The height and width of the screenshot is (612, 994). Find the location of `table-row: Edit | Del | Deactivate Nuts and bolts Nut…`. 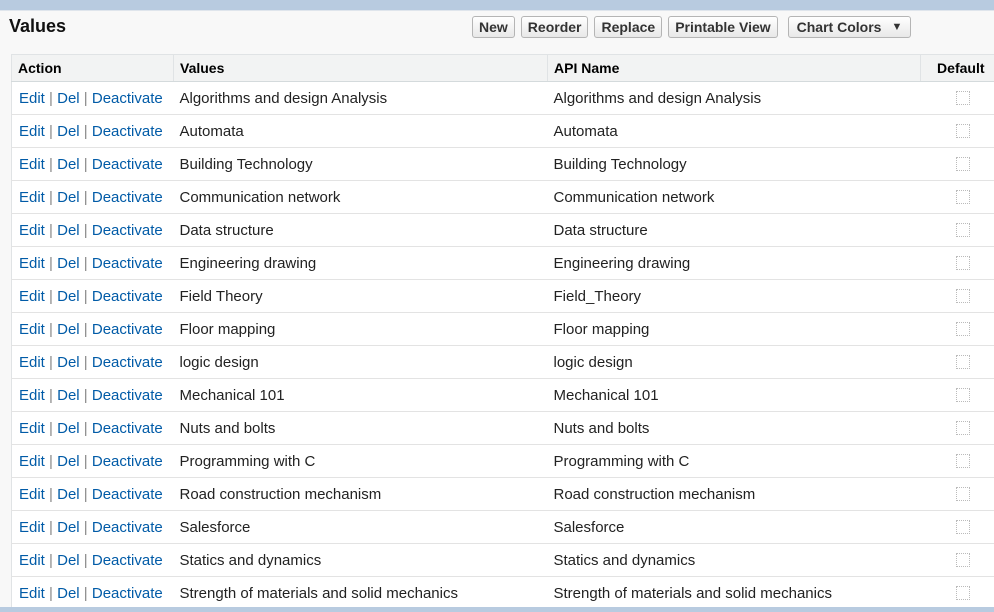

table-row: Edit | Del | Deactivate Nuts and bolts Nut… is located at coordinates (502, 428).